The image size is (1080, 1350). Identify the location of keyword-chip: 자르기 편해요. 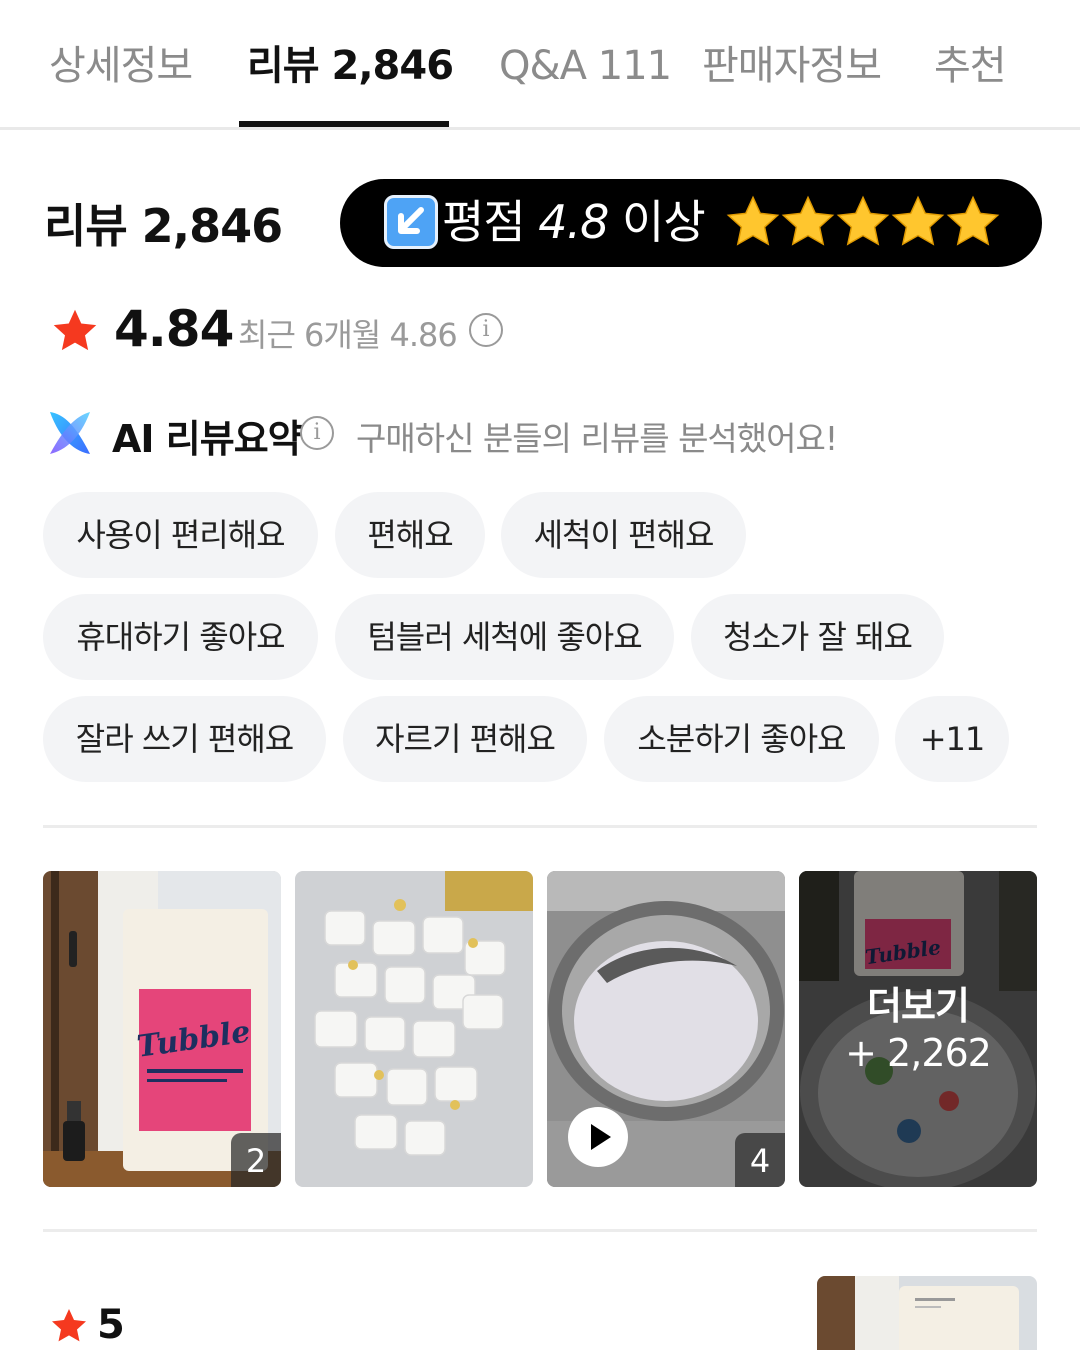
(465, 739).